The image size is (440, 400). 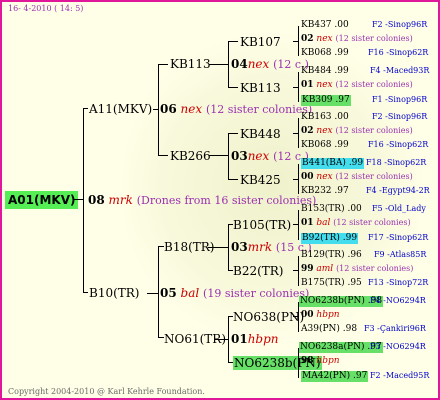 What do you see at coordinates (331, 283) in the screenshot?
I see `queen-row: B175(TR) .95` at bounding box center [331, 283].